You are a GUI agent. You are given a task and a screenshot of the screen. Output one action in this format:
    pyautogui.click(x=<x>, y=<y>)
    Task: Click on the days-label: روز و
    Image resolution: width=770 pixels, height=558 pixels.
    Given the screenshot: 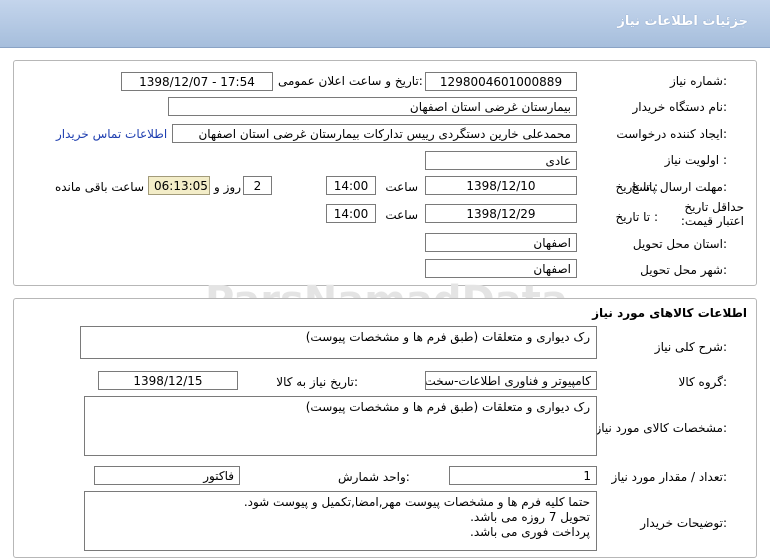 What is the action you would take?
    pyautogui.click(x=227, y=187)
    